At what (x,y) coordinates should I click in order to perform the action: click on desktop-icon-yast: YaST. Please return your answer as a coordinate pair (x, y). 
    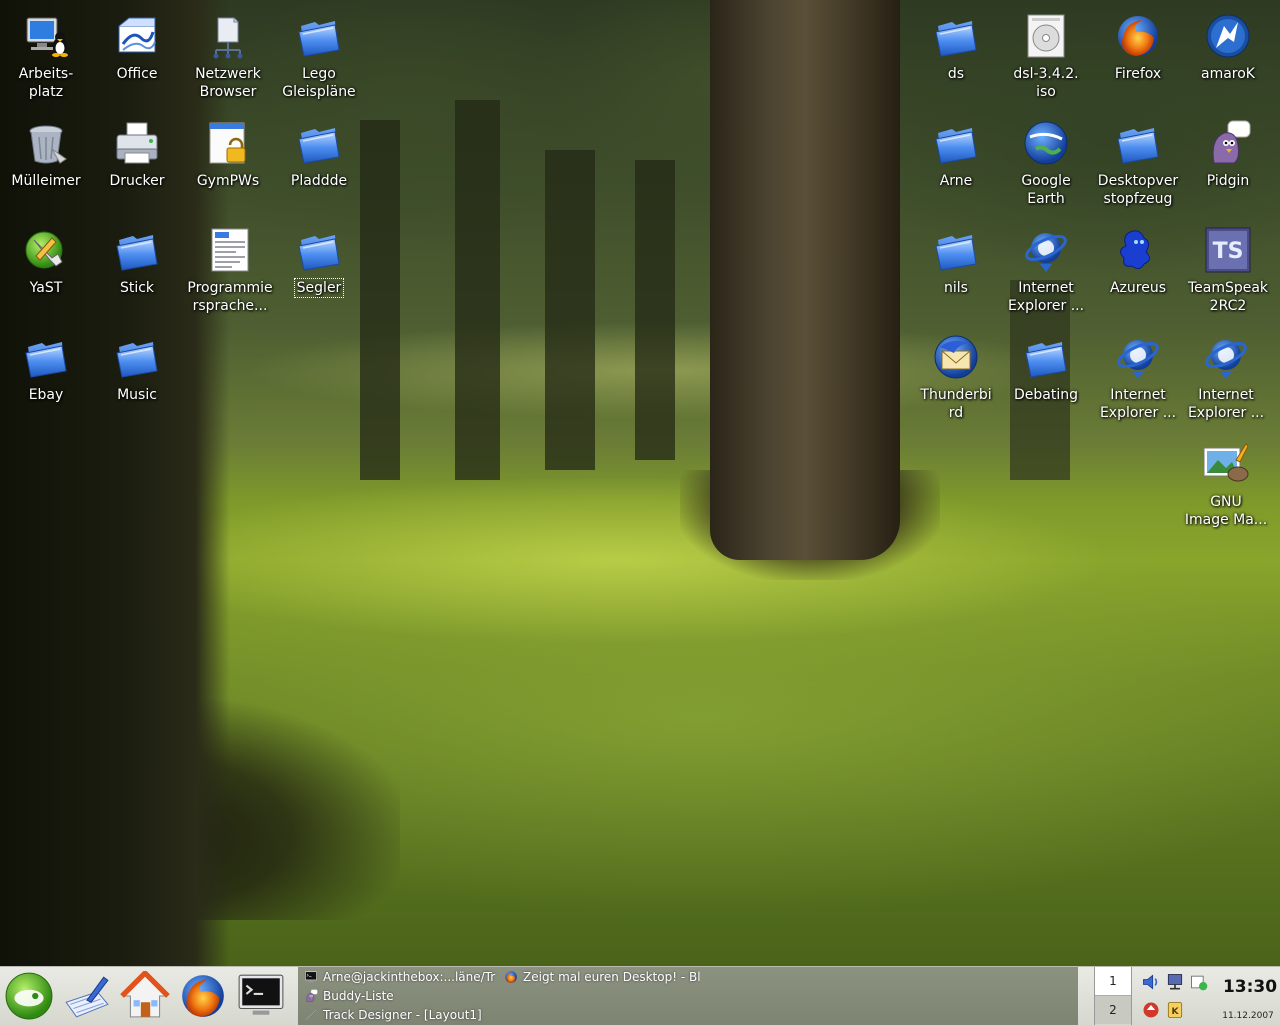
    Looking at the image, I should click on (47, 261).